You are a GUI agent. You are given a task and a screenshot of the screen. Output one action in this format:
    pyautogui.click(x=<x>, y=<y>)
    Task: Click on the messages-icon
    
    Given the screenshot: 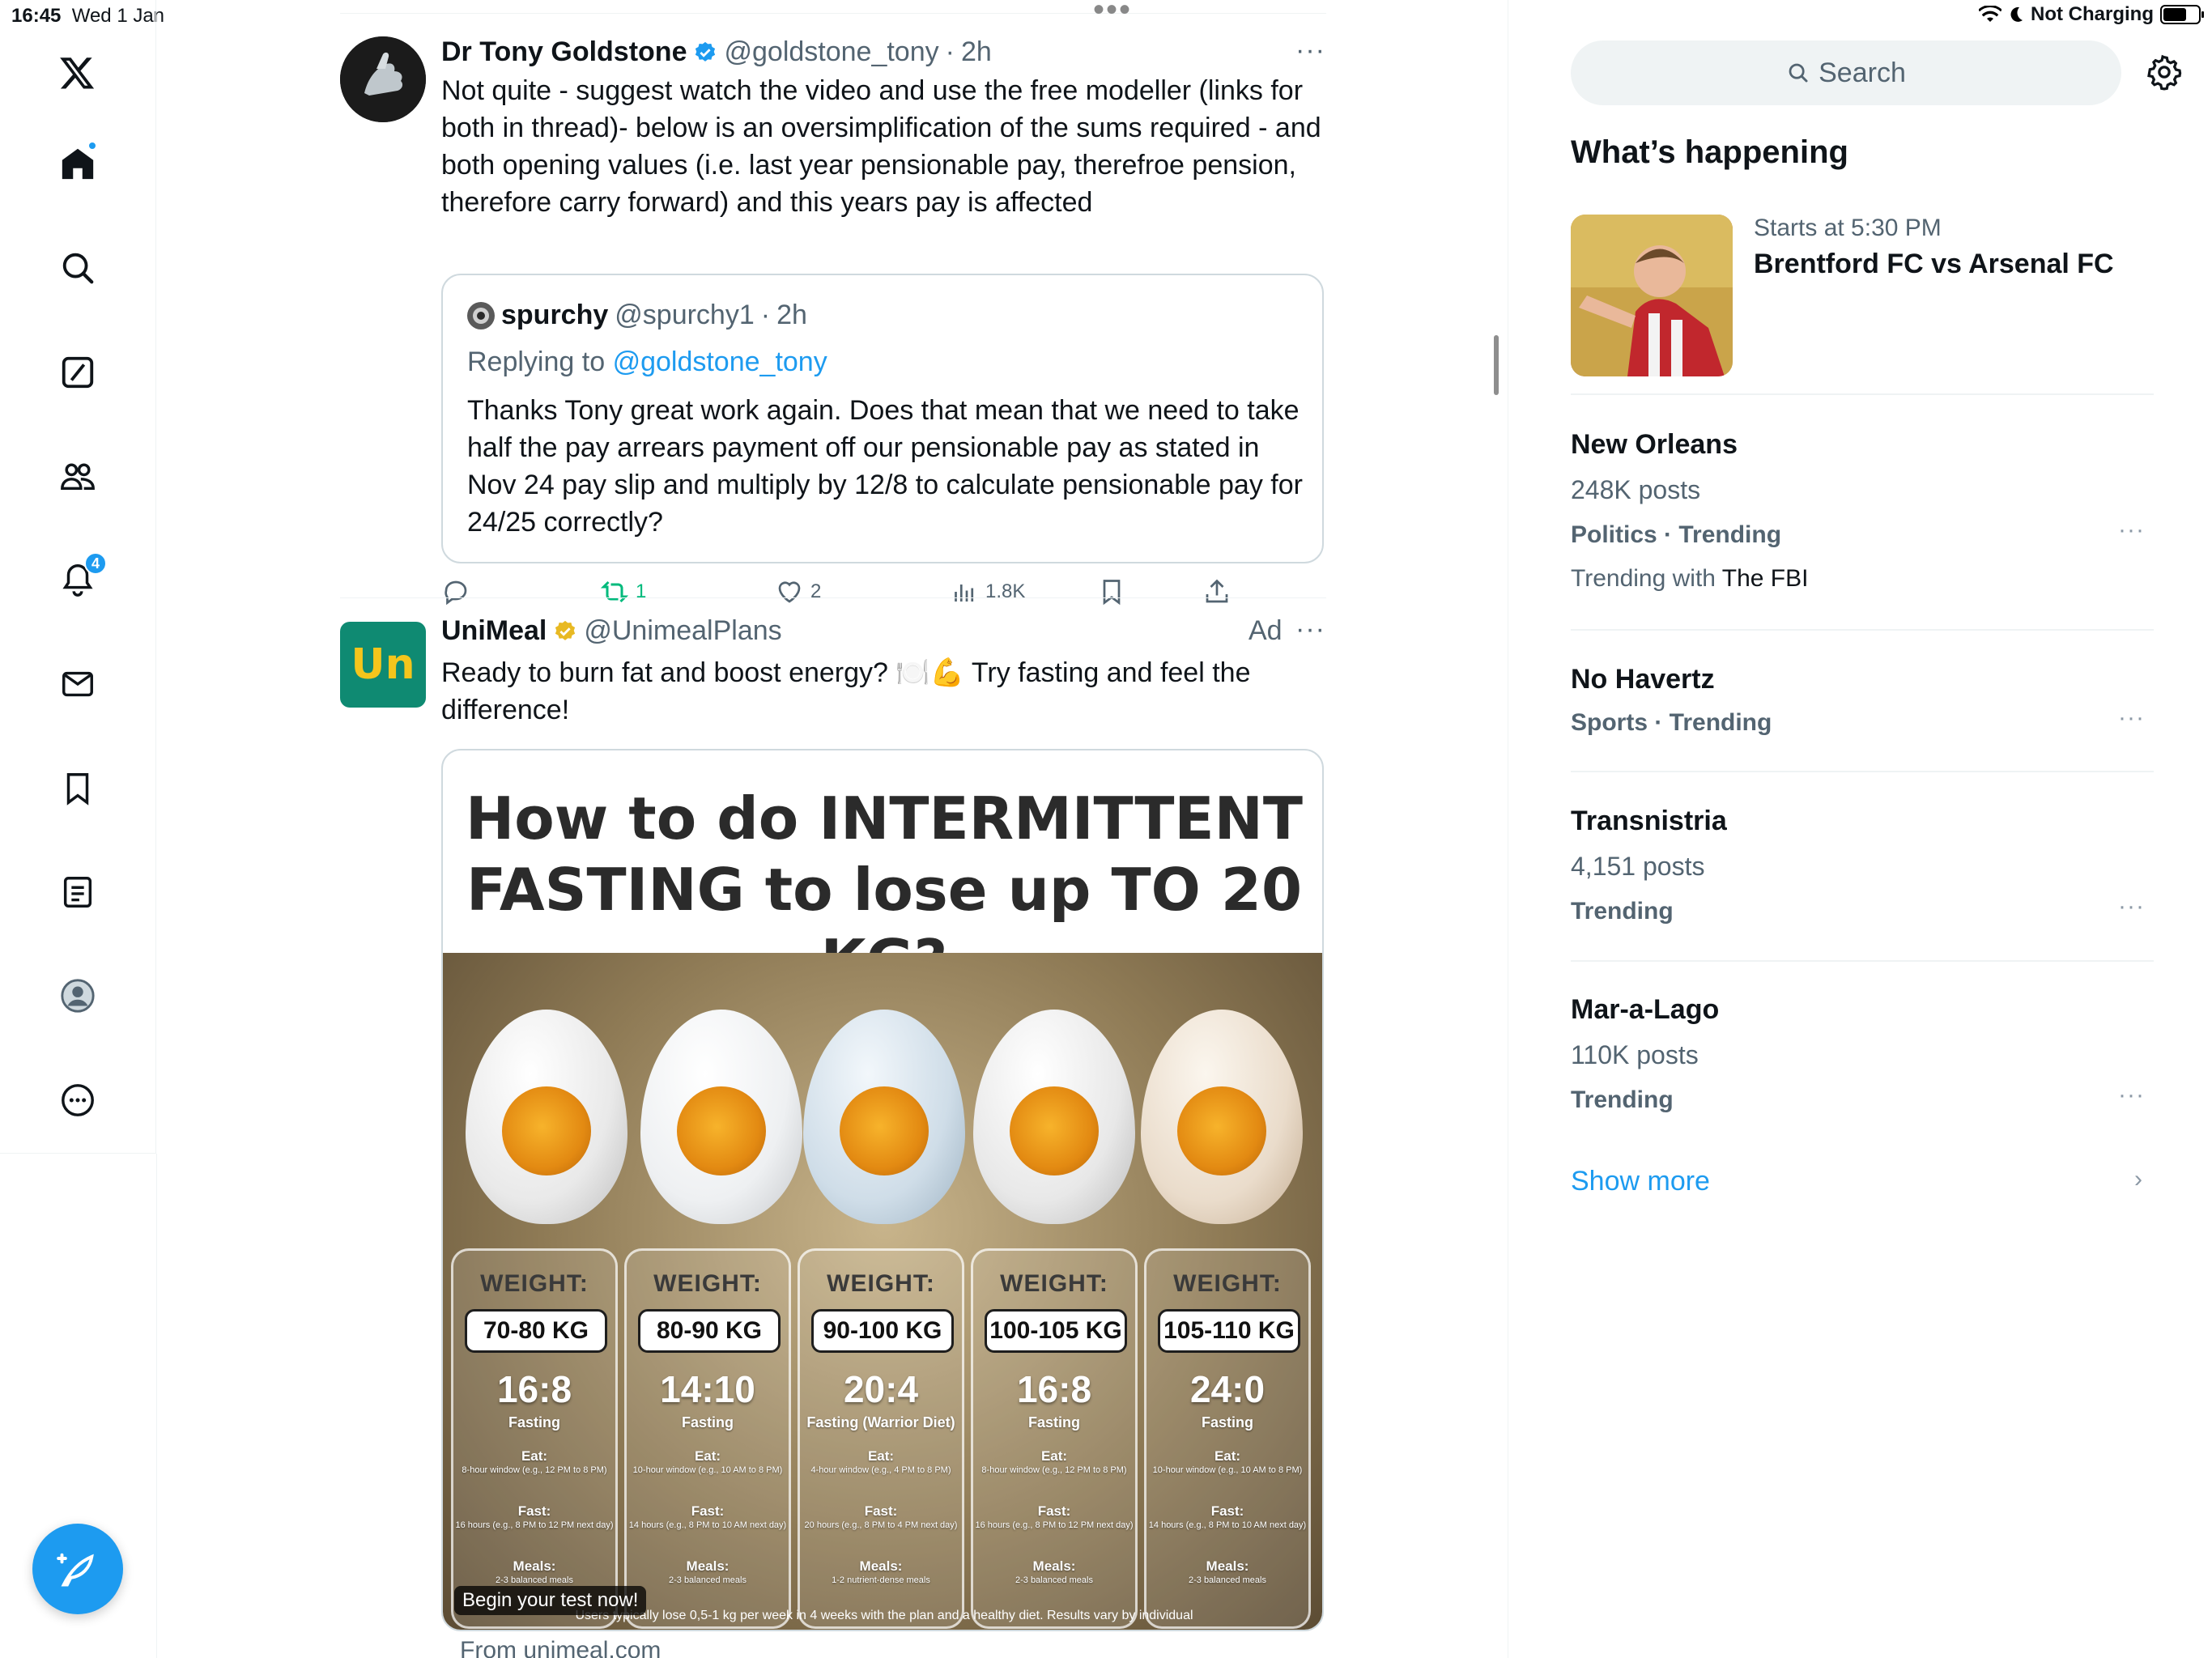 What is the action you would take?
    pyautogui.click(x=77, y=684)
    